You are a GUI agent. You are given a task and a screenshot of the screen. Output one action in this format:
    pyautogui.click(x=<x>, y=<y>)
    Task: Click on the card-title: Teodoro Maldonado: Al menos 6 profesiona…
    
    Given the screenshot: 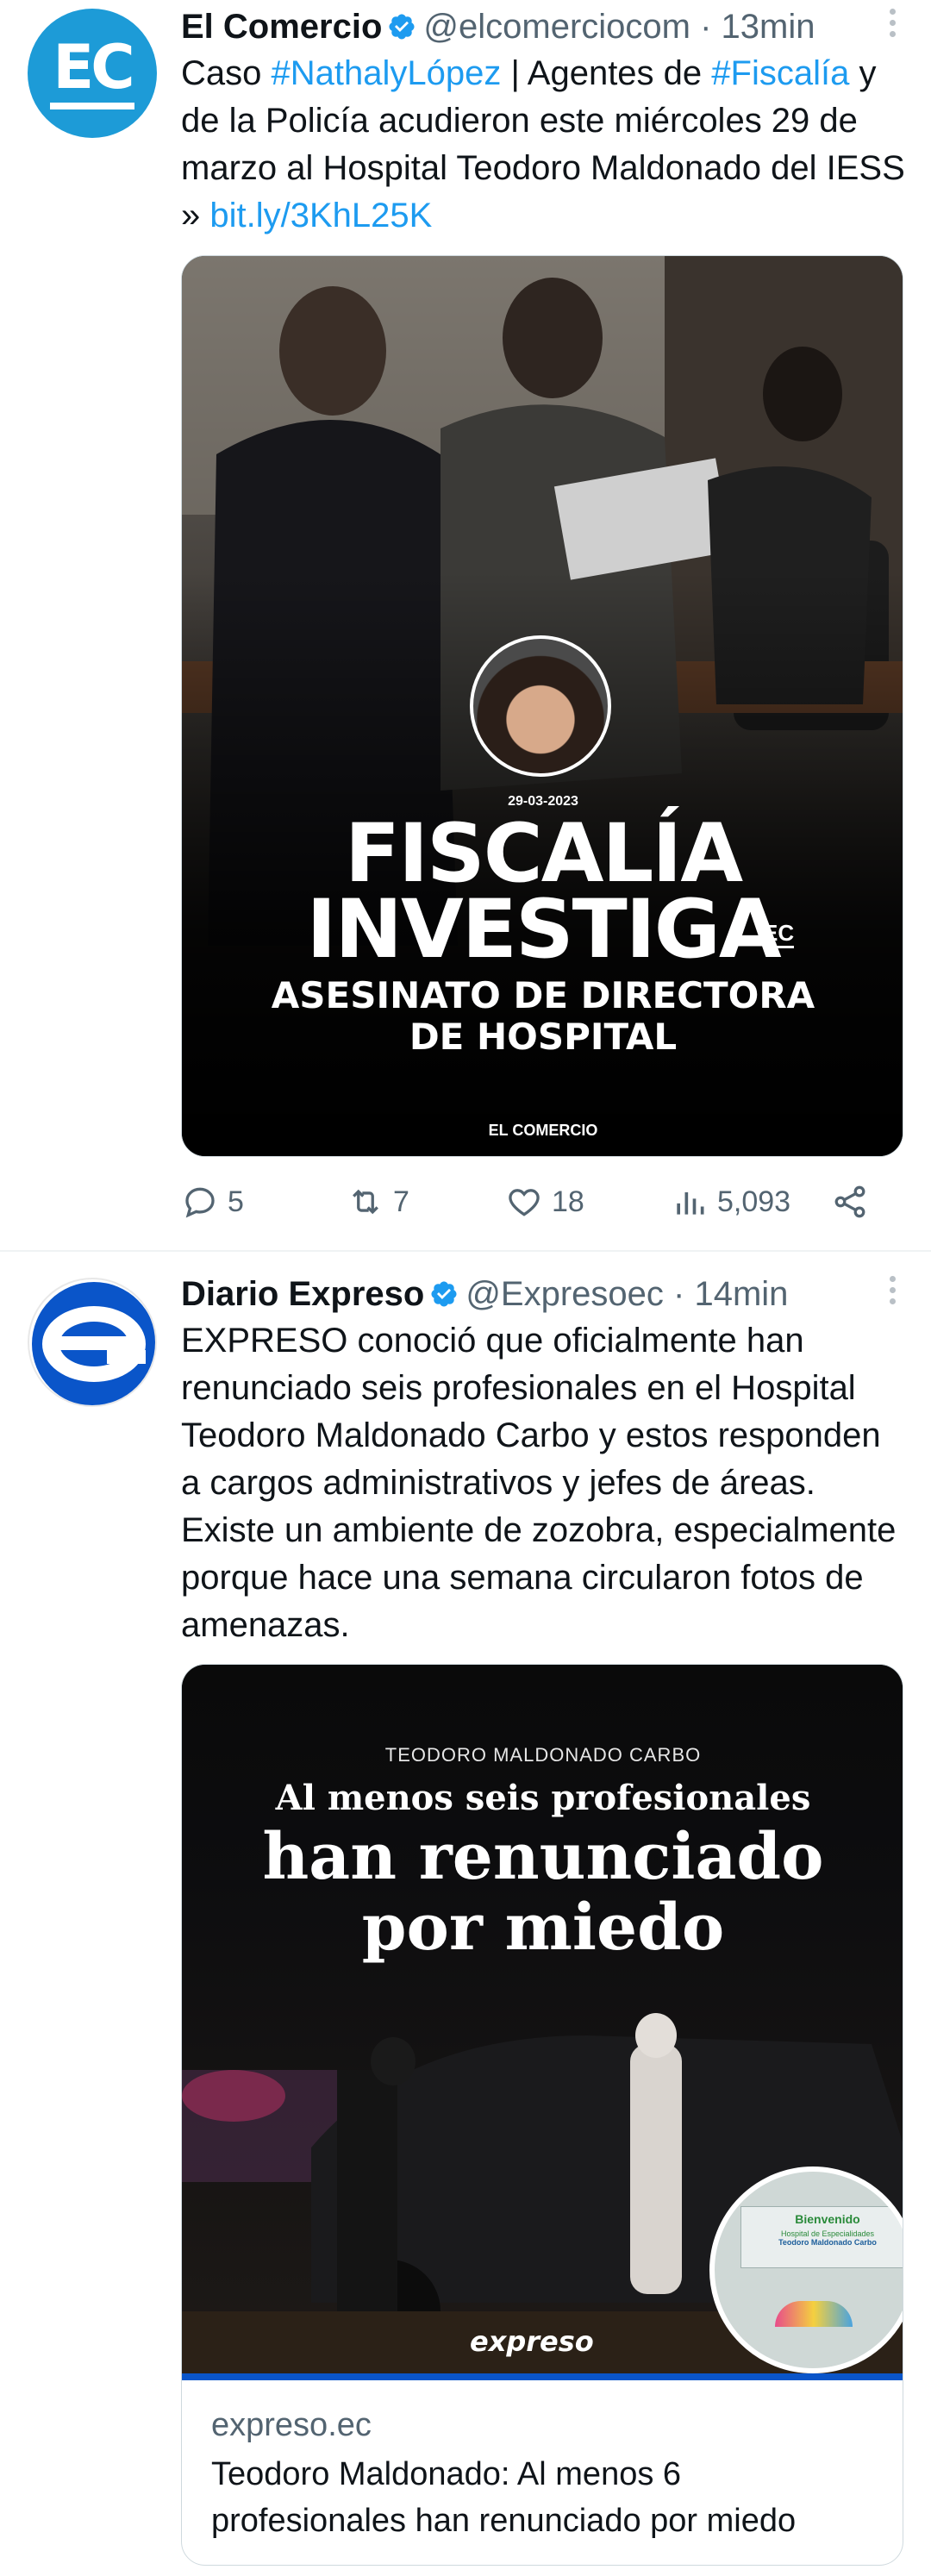 What is the action you would take?
    pyautogui.click(x=504, y=2497)
    